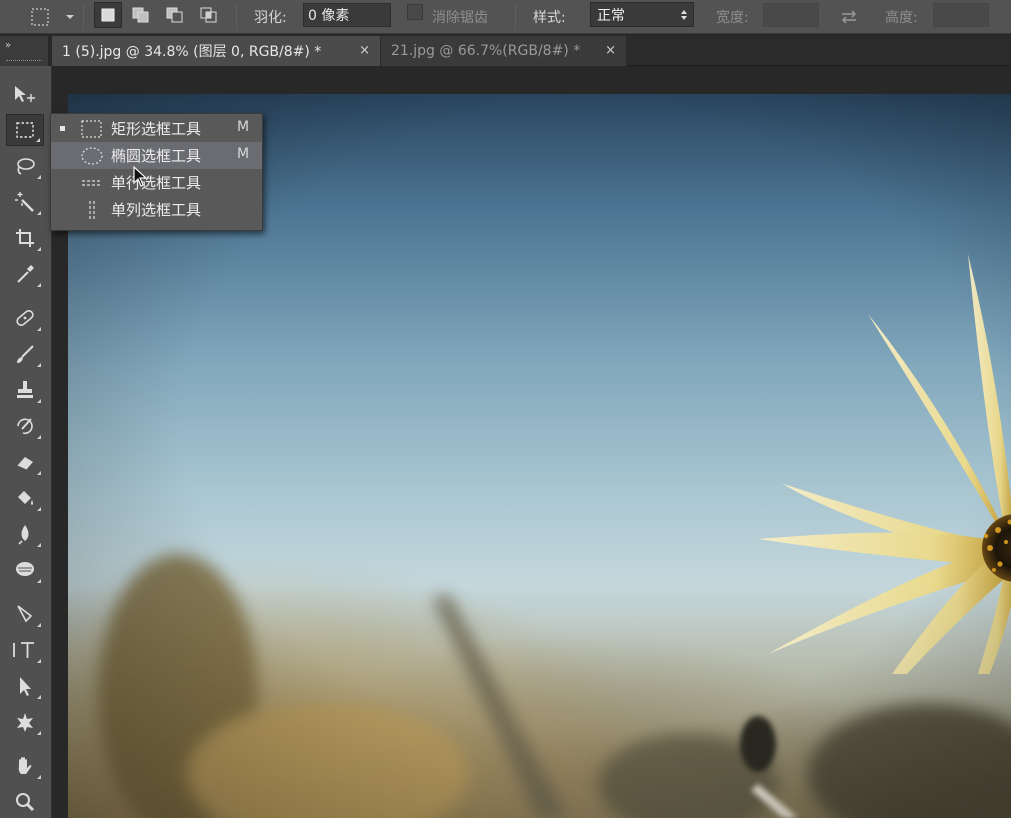 The width and height of the screenshot is (1011, 818). I want to click on eraser-tool-icon, so click(24, 464).